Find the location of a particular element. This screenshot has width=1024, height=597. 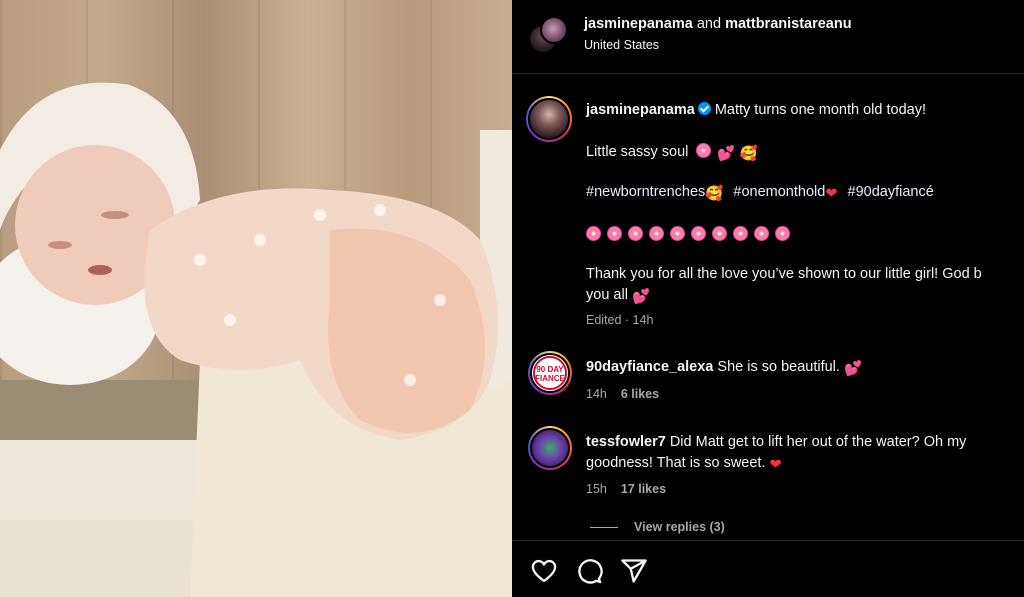

location-link: United States is located at coordinates (621, 45).